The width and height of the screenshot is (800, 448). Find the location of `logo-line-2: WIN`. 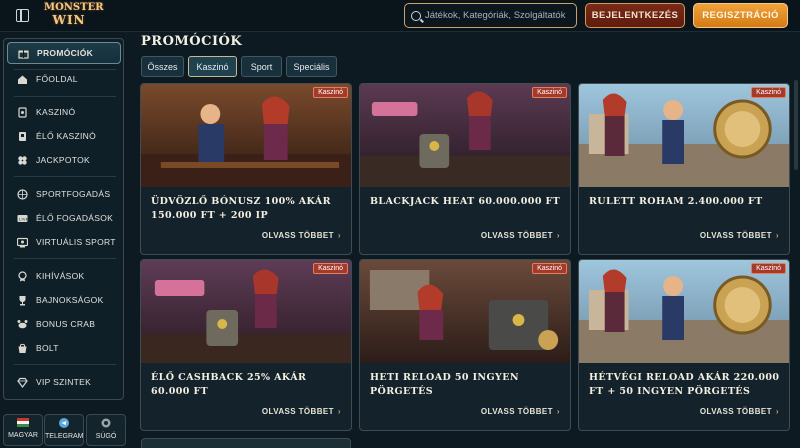

logo-line-2: WIN is located at coordinates (69, 20).